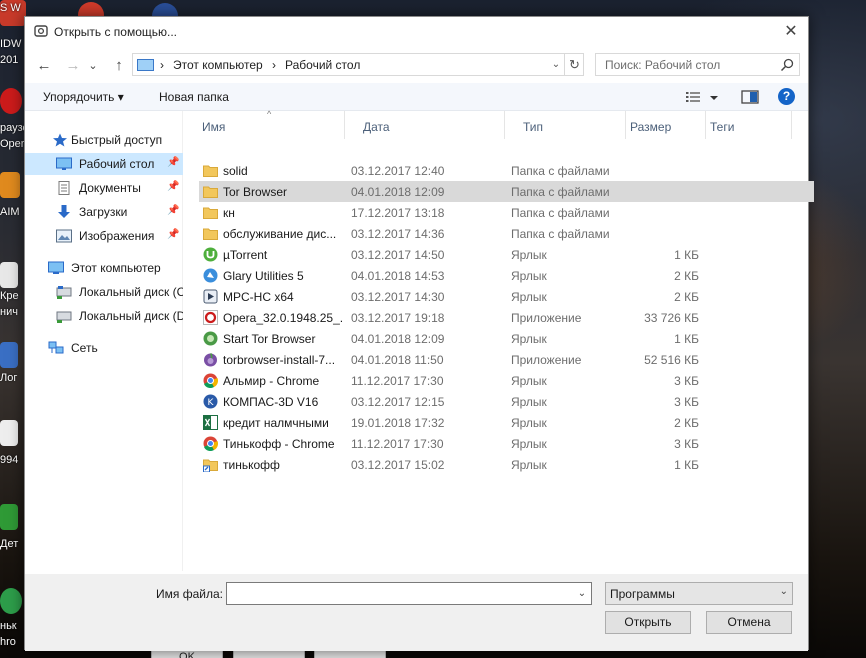 The image size is (866, 658). Describe the element at coordinates (749, 125) in the screenshot. I see `column-header-tags: Теги` at that location.